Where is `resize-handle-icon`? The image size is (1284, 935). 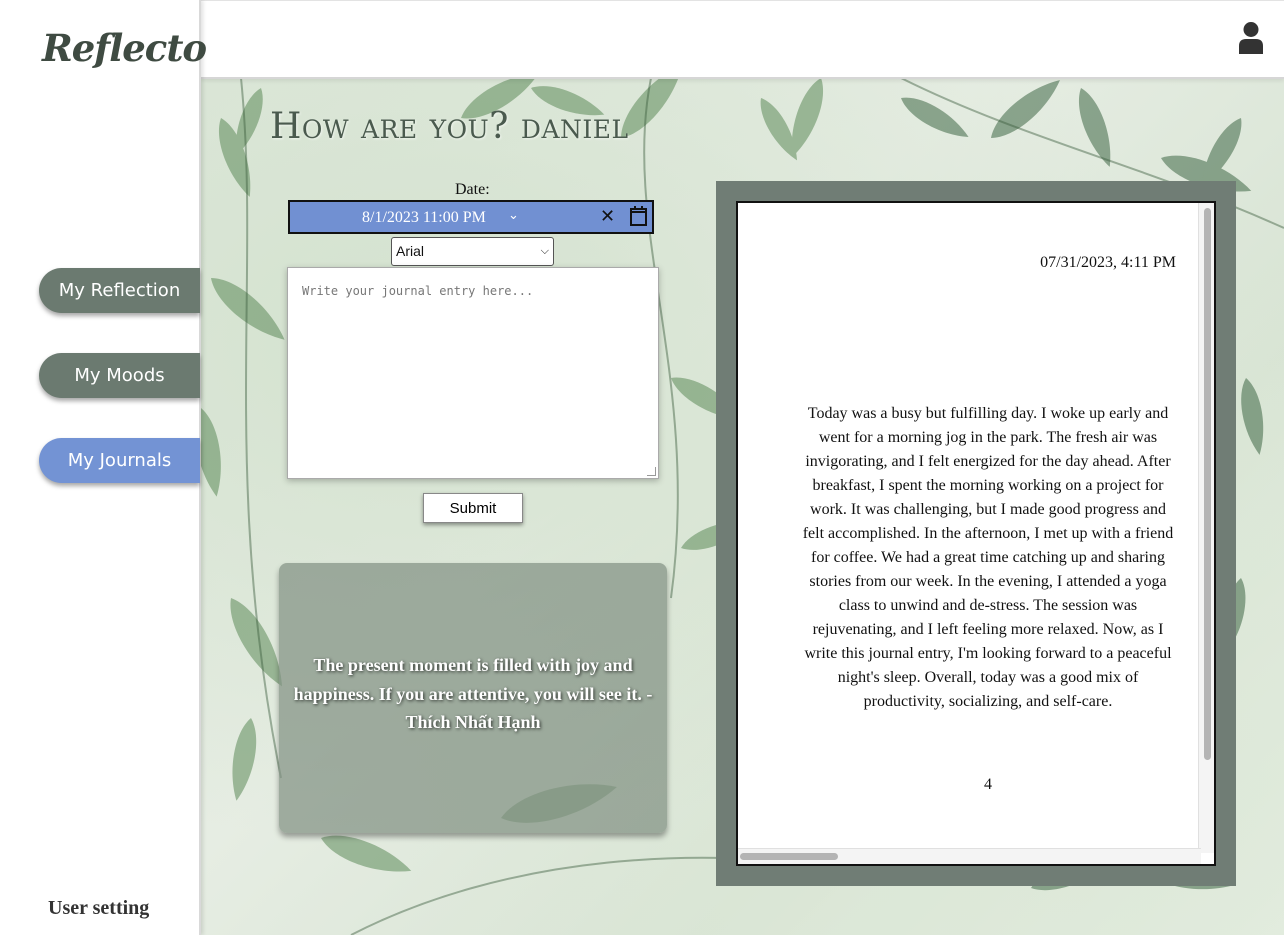 resize-handle-icon is located at coordinates (651, 471).